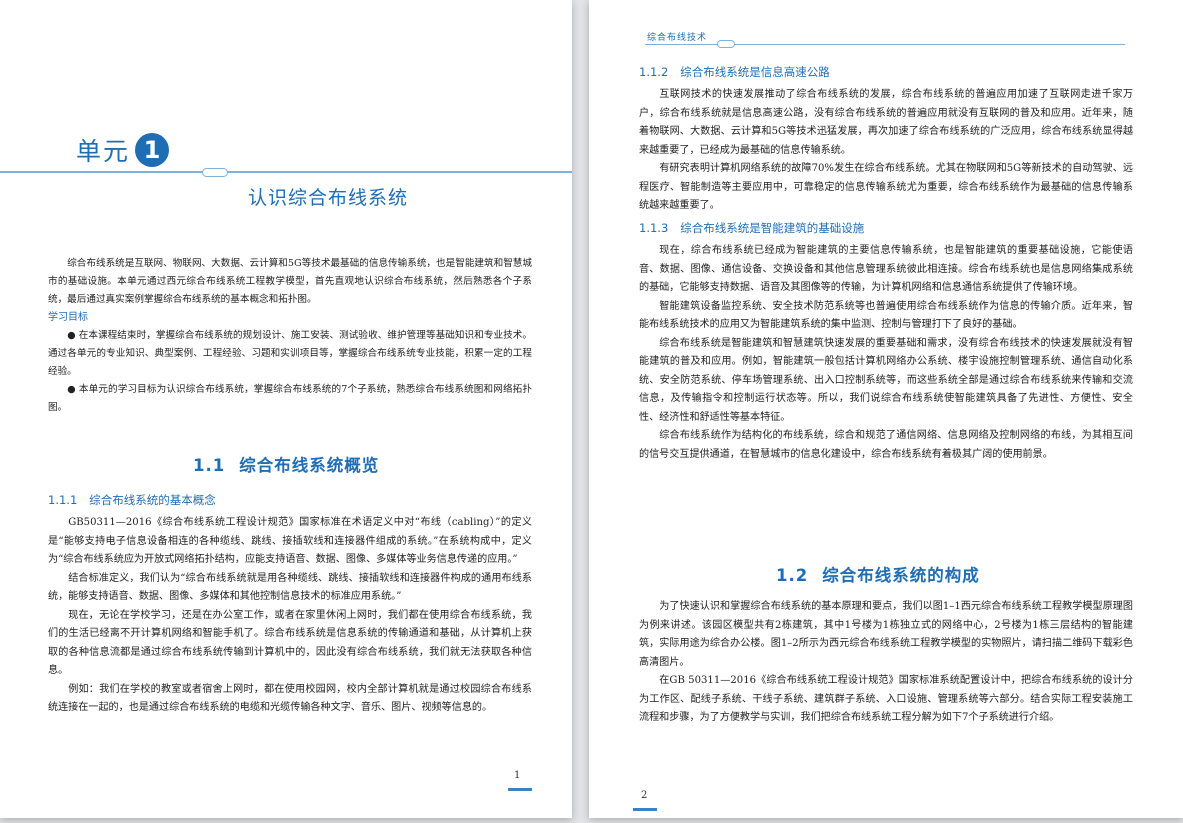 This screenshot has width=1183, height=823. I want to click on section-heading-1-1: 1.1 综合布线系统概览, so click(286, 464).